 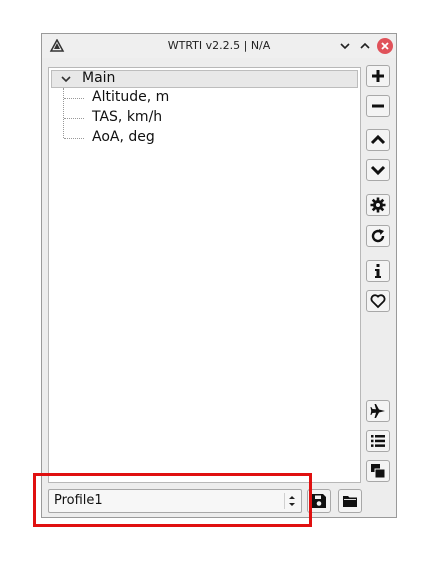 What do you see at coordinates (78, 500) in the screenshot?
I see `profile-select-value: Profile1` at bounding box center [78, 500].